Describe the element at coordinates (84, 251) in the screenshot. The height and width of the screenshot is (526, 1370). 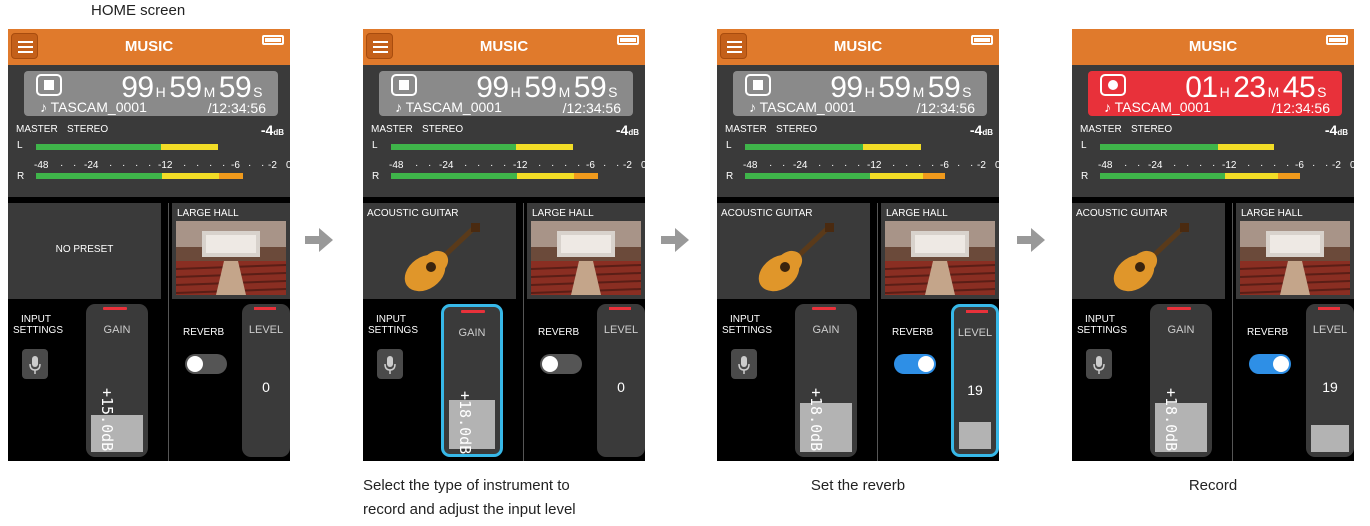
I see `instrument-preset-panel: NO PRESET` at that location.